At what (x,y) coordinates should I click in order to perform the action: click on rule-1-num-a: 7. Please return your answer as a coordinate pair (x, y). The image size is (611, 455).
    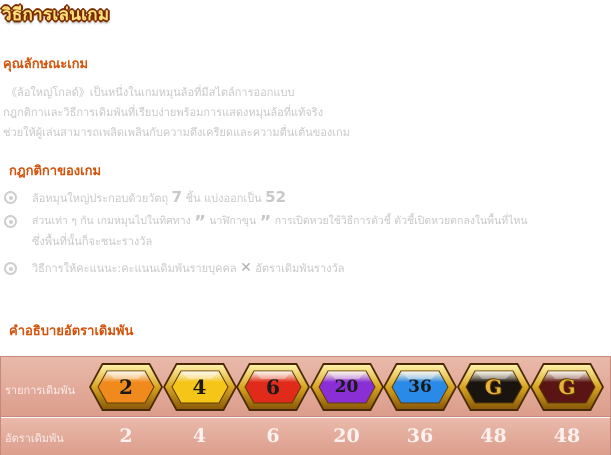
    Looking at the image, I should click on (177, 197).